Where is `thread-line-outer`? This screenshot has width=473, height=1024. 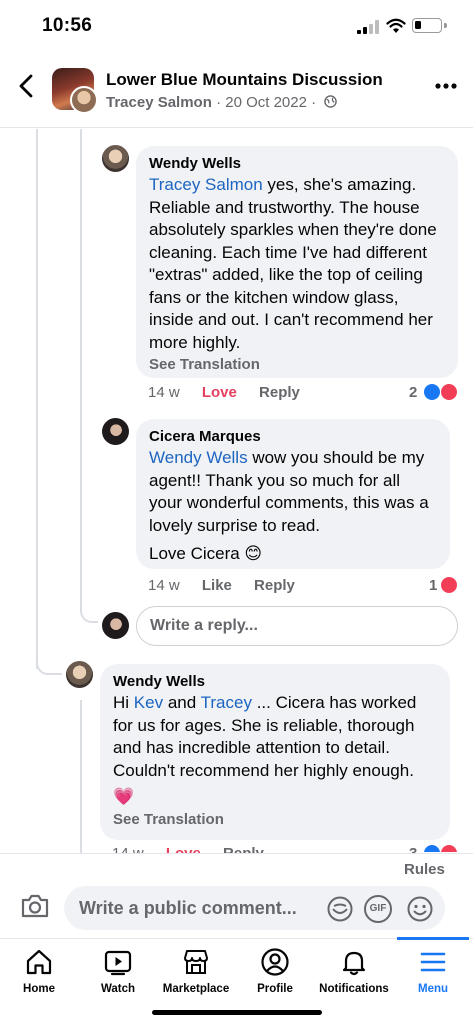 thread-line-outer is located at coordinates (37, 399).